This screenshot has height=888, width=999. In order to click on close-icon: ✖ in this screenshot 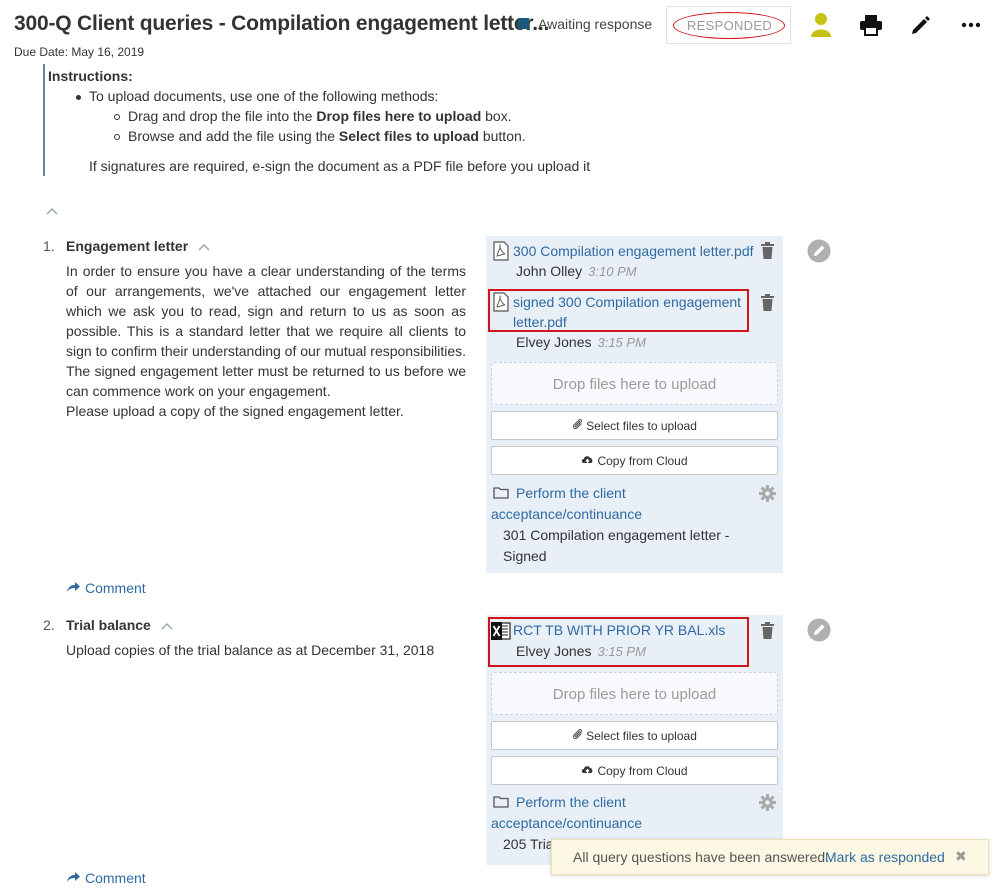, I will do `click(961, 856)`.